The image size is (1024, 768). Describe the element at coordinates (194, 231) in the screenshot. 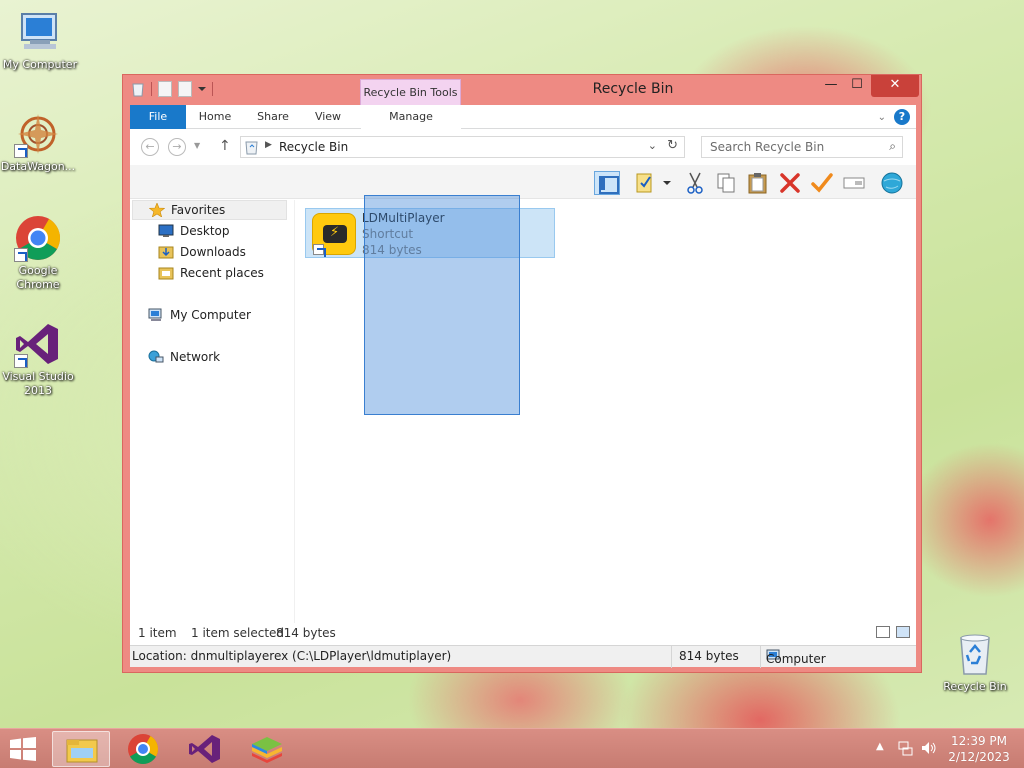

I see `nav-desktop: Desktop` at that location.